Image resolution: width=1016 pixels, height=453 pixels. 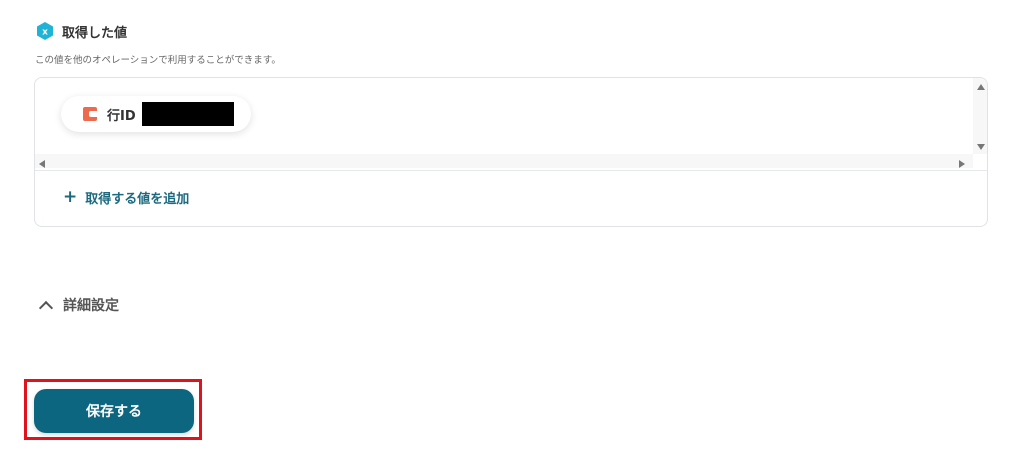 What do you see at coordinates (158, 60) in the screenshot?
I see `section-description: この値を他のオペレーションで利用することができます。` at bounding box center [158, 60].